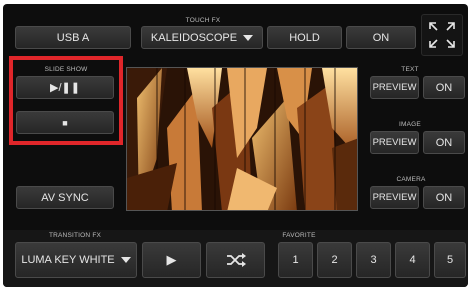 The image size is (471, 291). Describe the element at coordinates (66, 69) in the screenshot. I see `slideshow-heading: SLIDE SHOW` at that location.